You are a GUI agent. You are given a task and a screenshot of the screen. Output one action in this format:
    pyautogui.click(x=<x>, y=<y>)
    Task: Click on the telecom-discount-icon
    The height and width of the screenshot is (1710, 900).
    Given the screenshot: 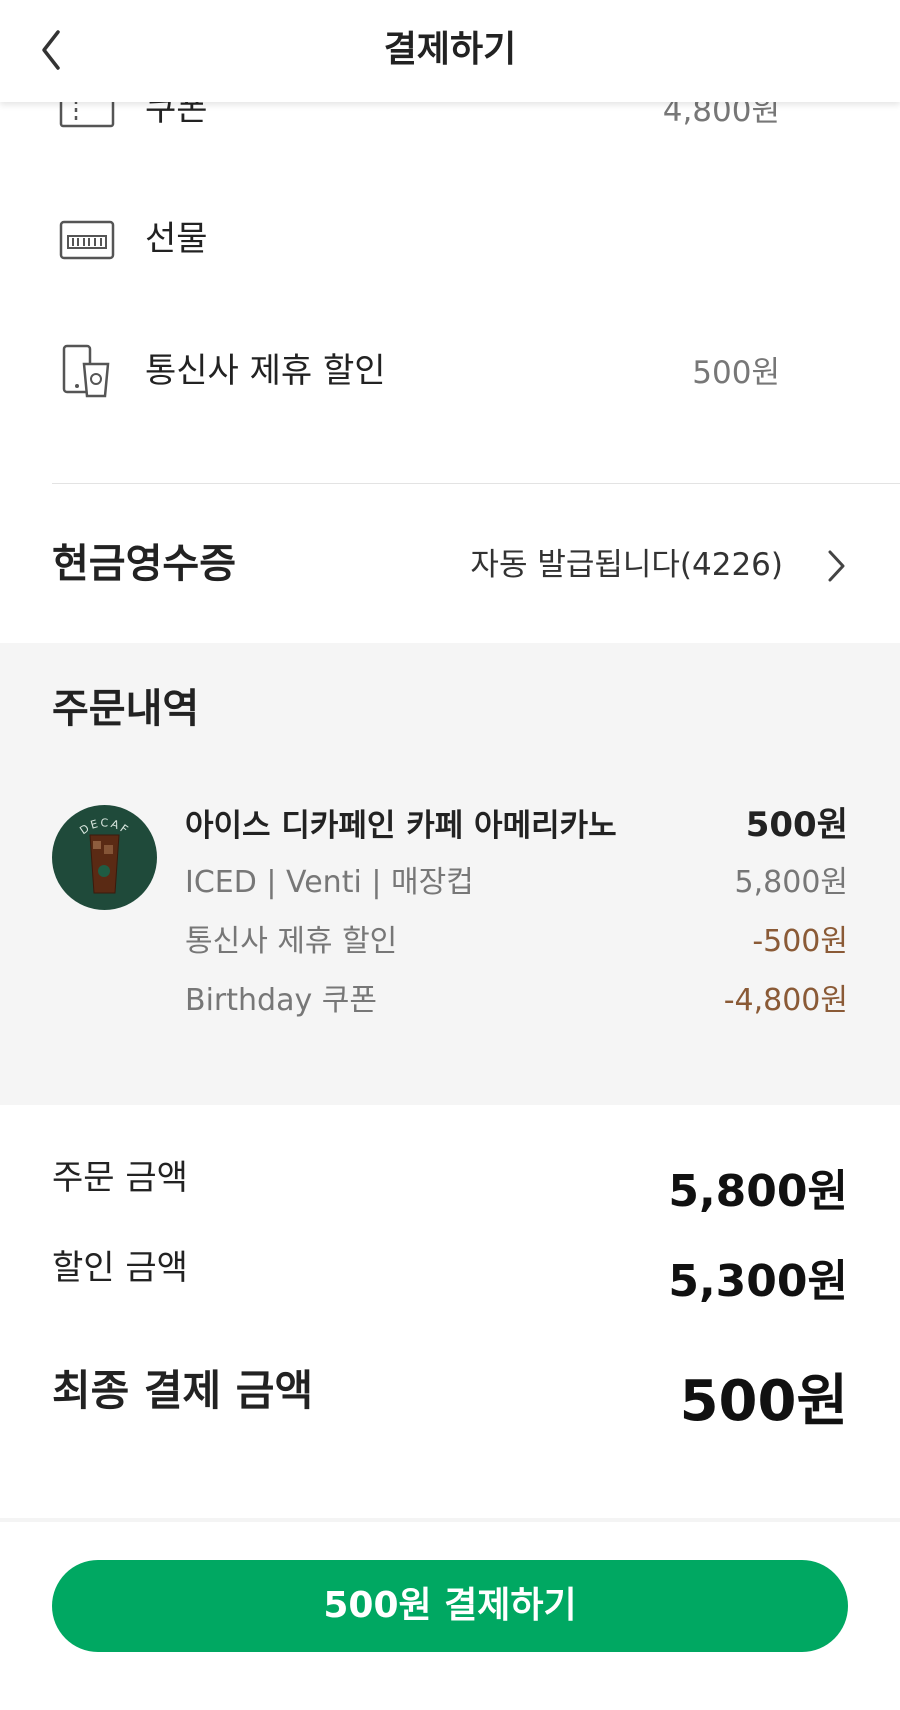 What is the action you would take?
    pyautogui.click(x=86, y=371)
    